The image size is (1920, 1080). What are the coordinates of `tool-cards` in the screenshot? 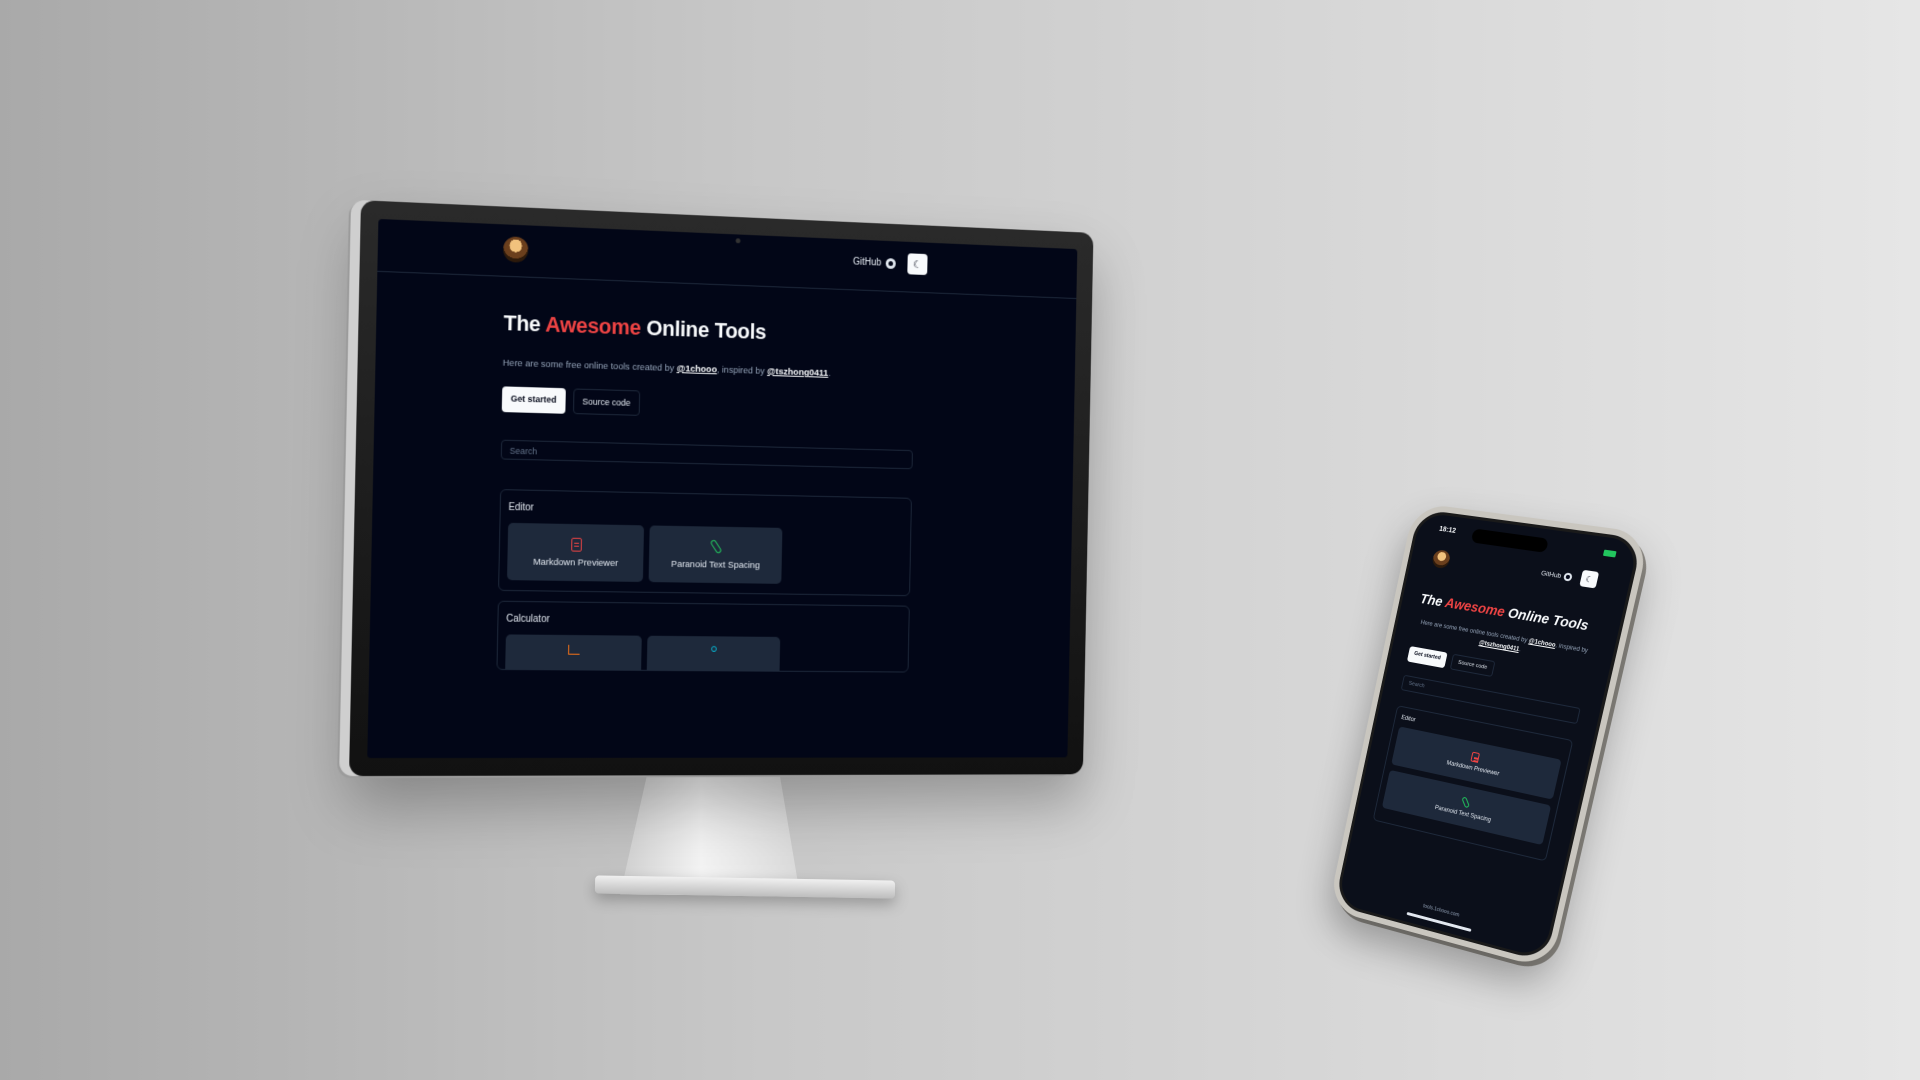 It's located at (702, 653).